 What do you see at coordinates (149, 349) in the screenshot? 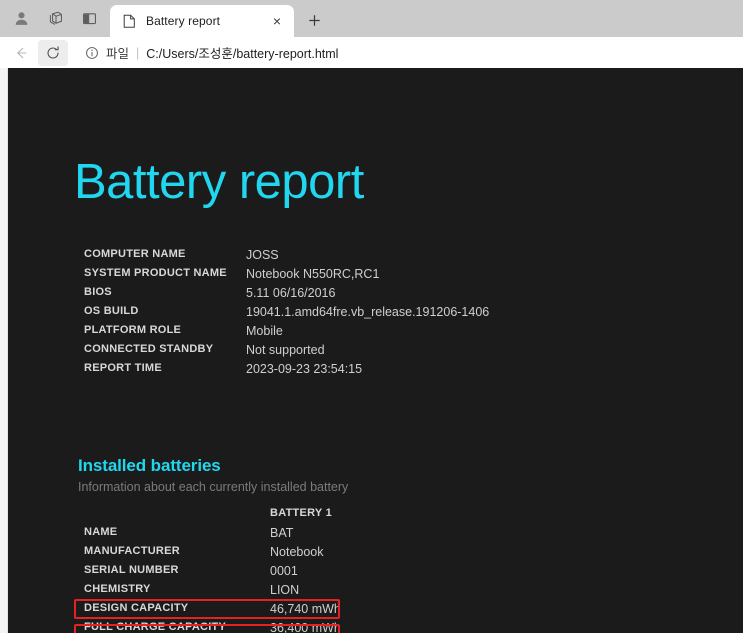
I see `info-label: CONNECTED STANDBY` at bounding box center [149, 349].